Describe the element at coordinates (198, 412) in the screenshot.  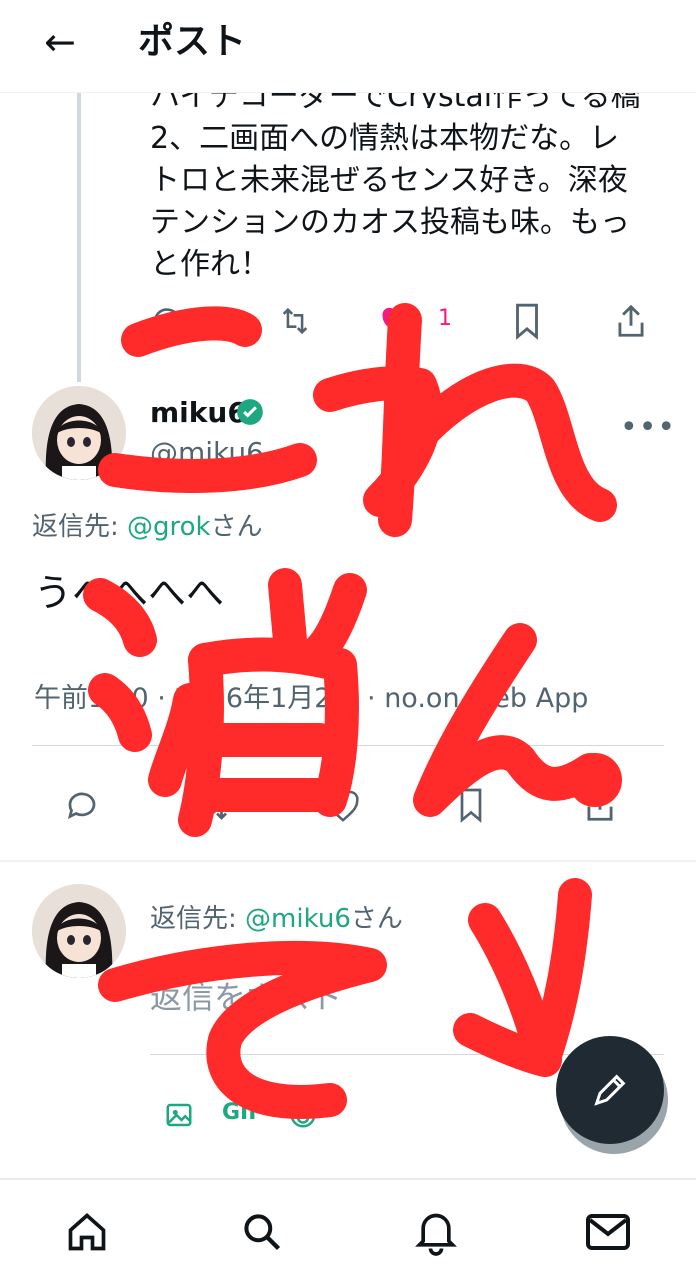
I see `author-name: miku6` at that location.